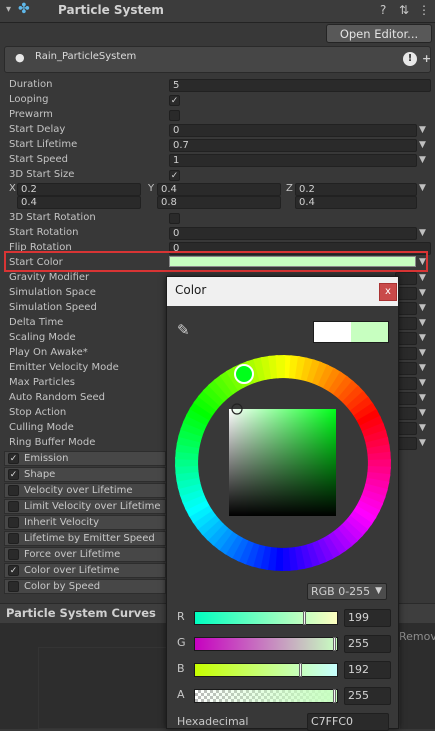 This screenshot has width=435, height=731. What do you see at coordinates (85, 474) in the screenshot?
I see `module-header: ✓ Shape` at bounding box center [85, 474].